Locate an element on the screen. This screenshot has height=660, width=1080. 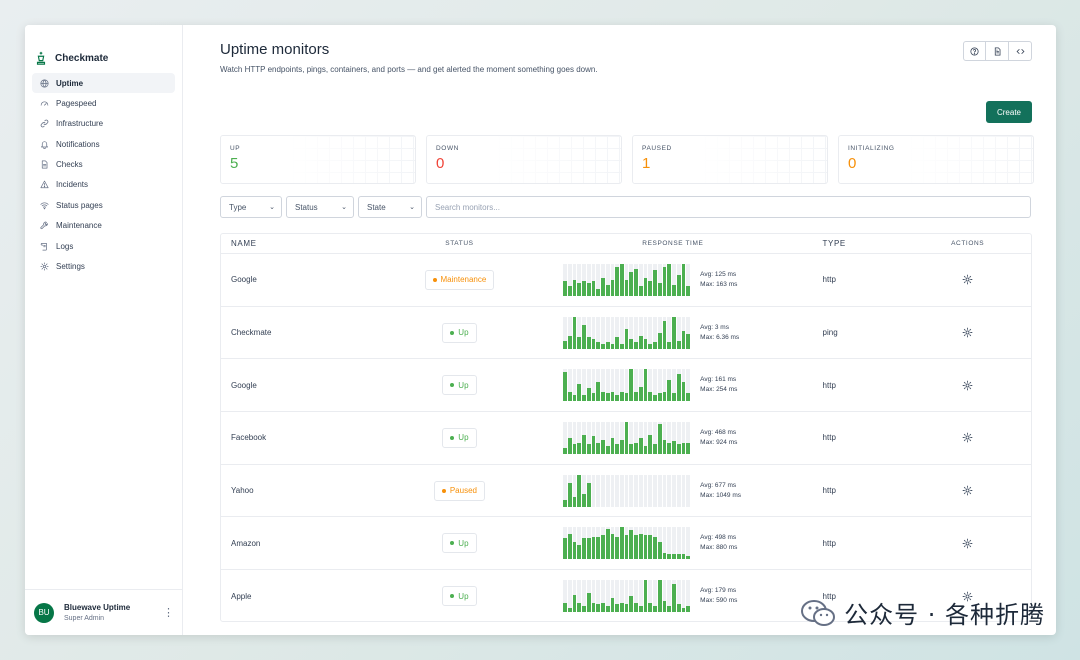
monitor-type: http is located at coordinates (829, 438).